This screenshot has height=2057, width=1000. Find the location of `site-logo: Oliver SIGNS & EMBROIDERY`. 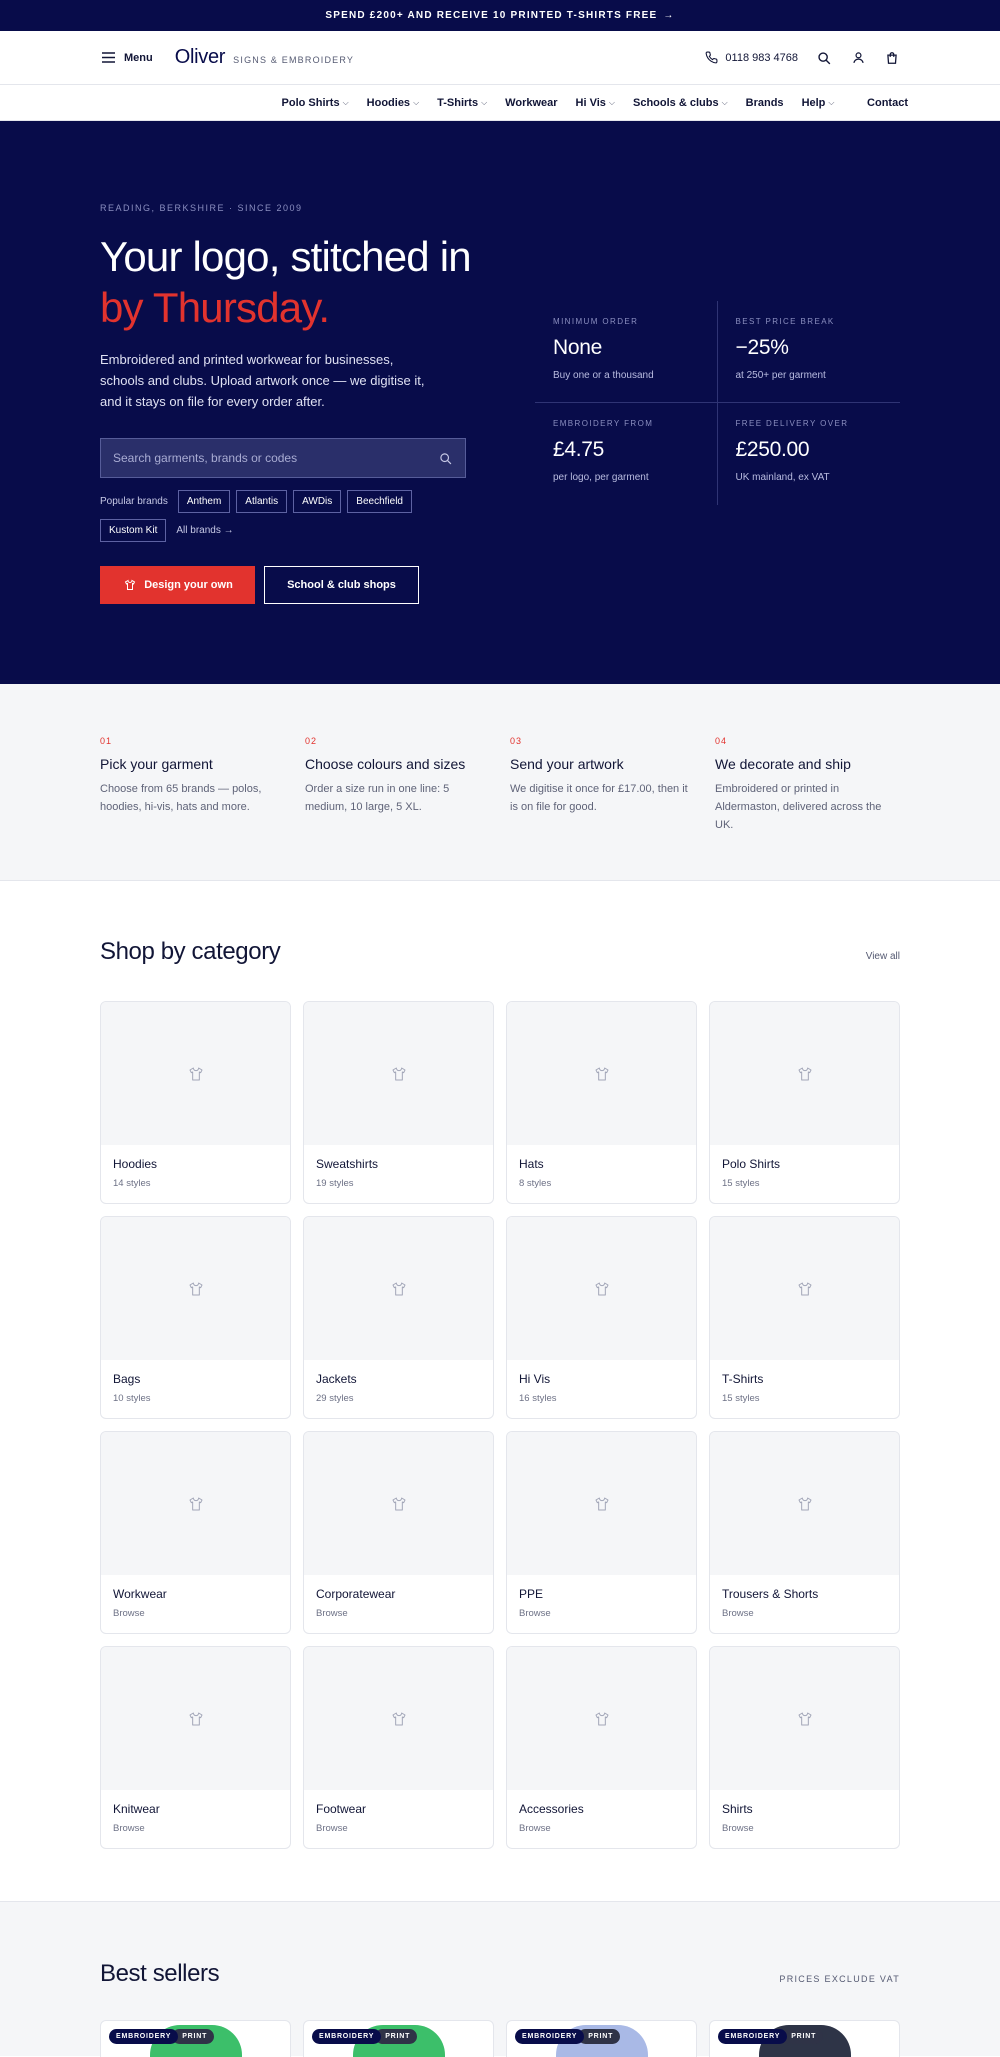

site-logo: Oliver SIGNS & EMBROIDERY is located at coordinates (264, 57).